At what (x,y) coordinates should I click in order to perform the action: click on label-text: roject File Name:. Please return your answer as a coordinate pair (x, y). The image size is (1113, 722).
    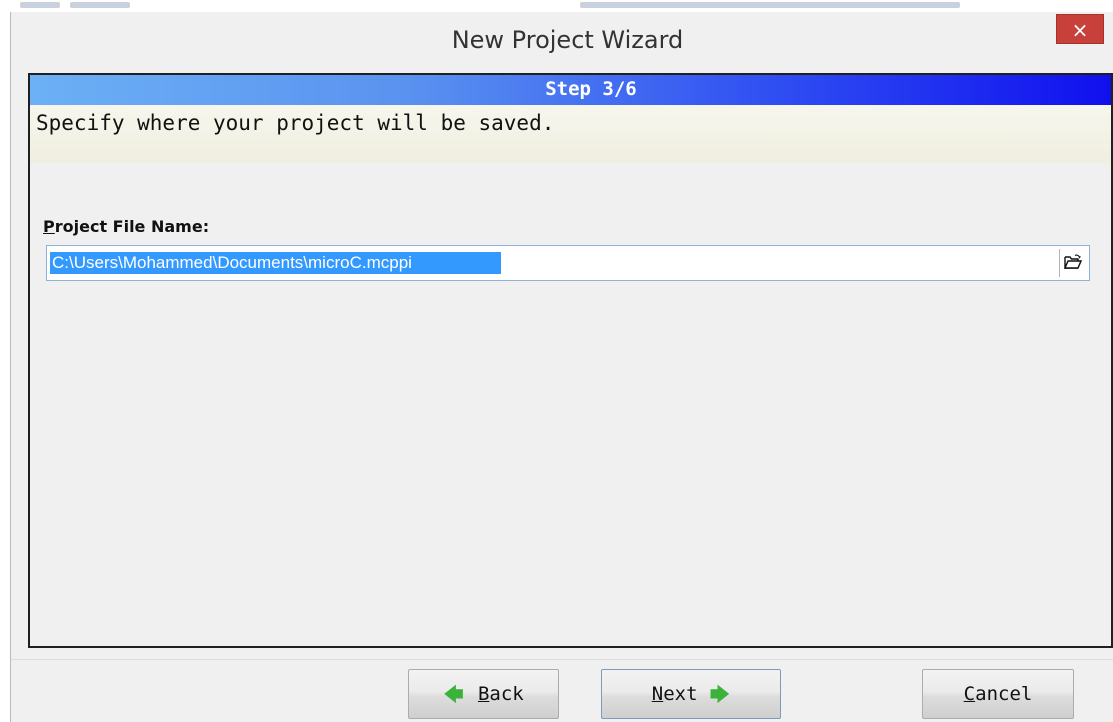
    Looking at the image, I should click on (132, 226).